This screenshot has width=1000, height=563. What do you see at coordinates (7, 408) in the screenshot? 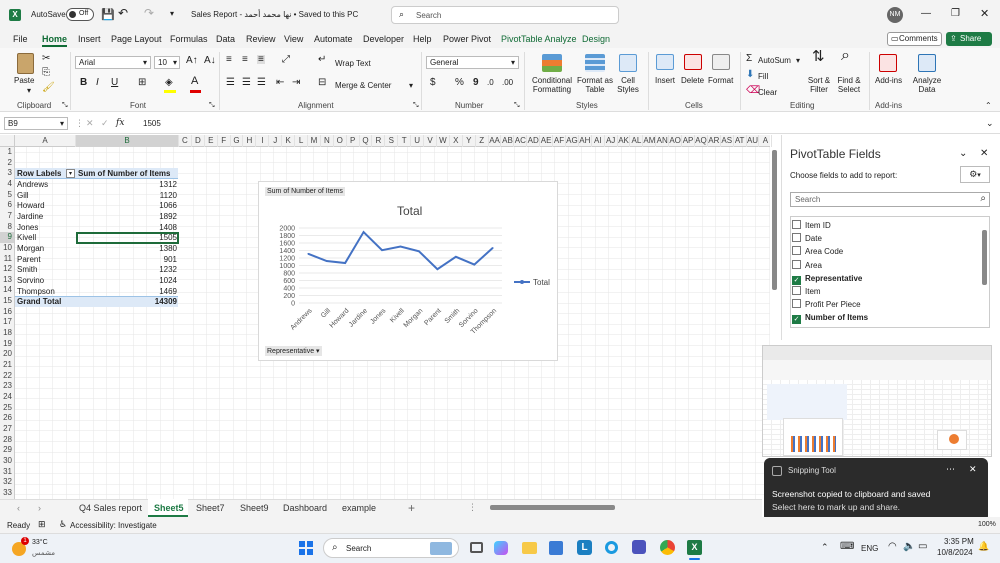
I see `row-header: 25` at bounding box center [7, 408].